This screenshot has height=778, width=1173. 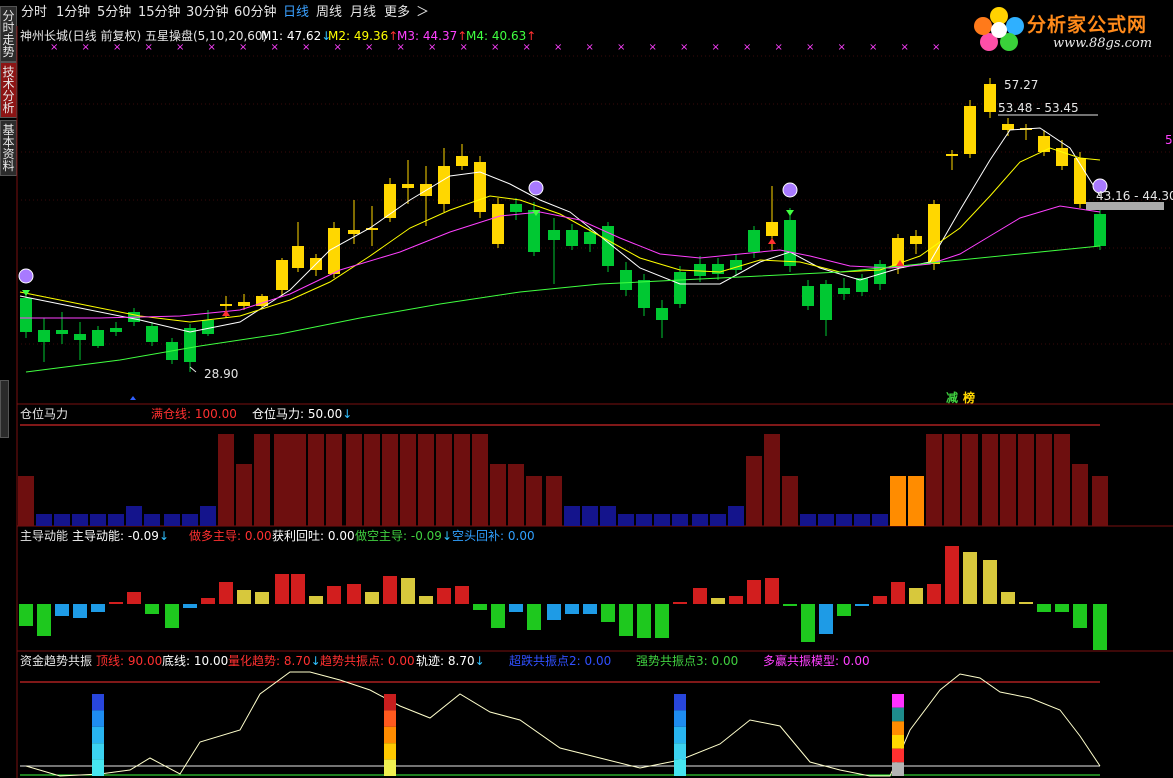 What do you see at coordinates (952, 398) in the screenshot?
I see `signal-reduce: 减` at bounding box center [952, 398].